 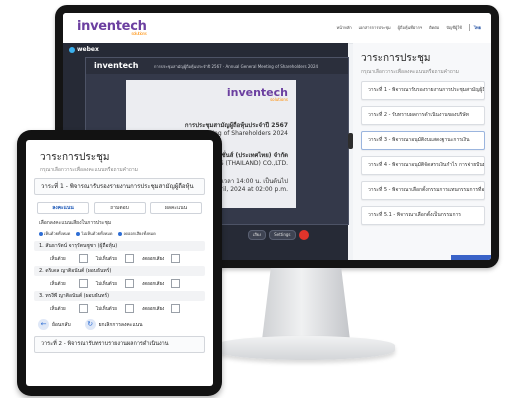 What do you see at coordinates (303, 235) in the screenshot?
I see `leave-button` at bounding box center [303, 235].